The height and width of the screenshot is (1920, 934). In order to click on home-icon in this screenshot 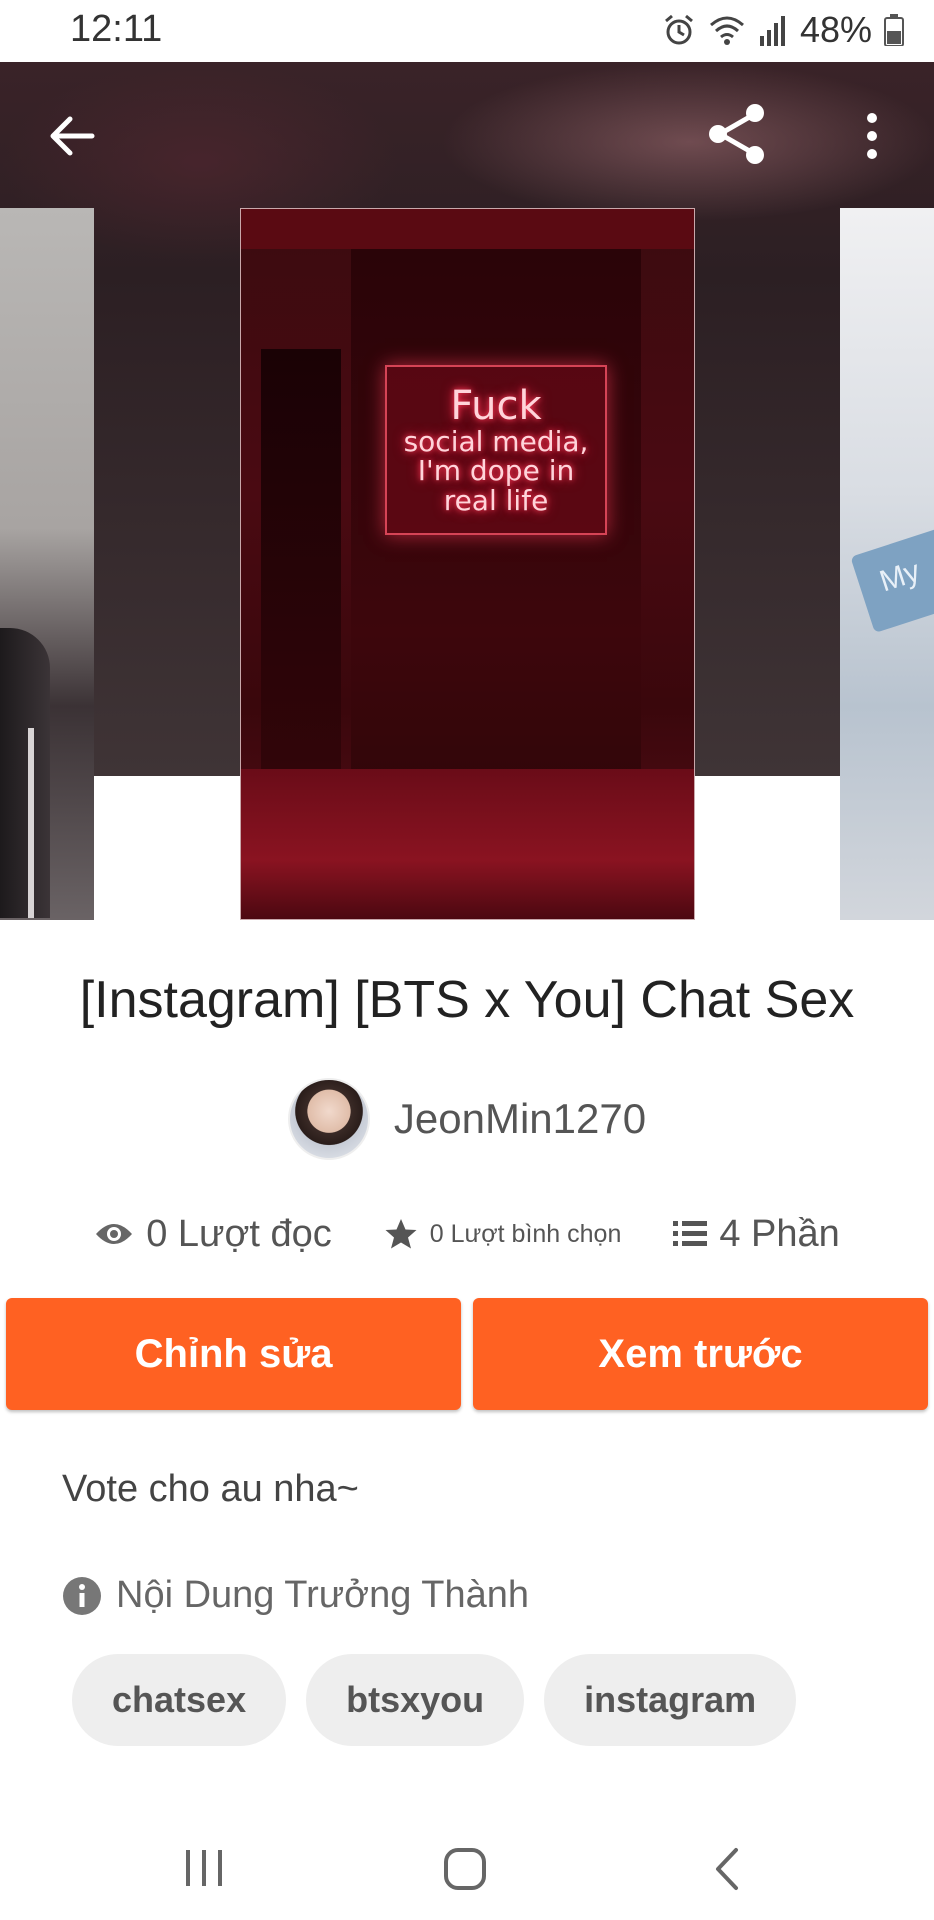, I will do `click(465, 1869)`.